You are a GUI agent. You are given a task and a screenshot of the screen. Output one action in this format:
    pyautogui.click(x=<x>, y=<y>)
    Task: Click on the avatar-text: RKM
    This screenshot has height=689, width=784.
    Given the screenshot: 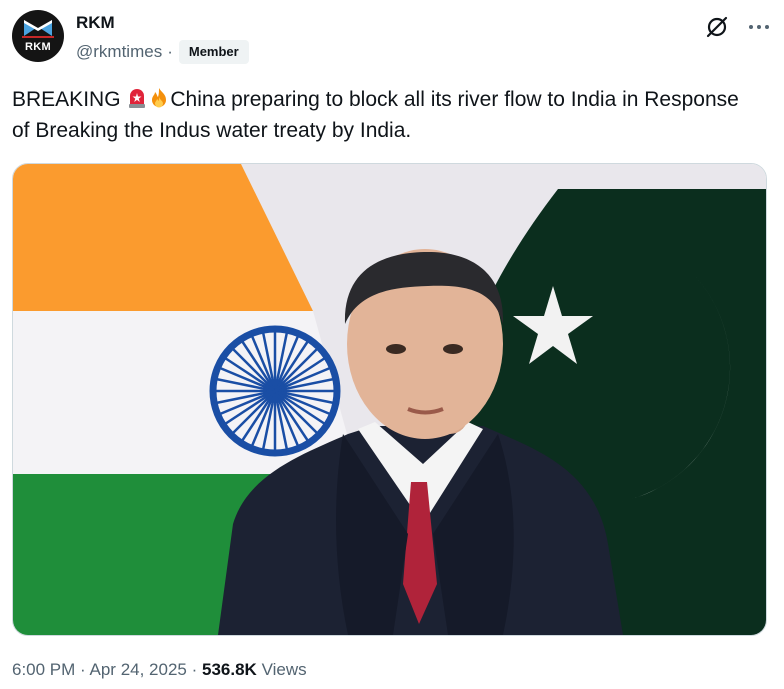 What is the action you would take?
    pyautogui.click(x=38, y=47)
    